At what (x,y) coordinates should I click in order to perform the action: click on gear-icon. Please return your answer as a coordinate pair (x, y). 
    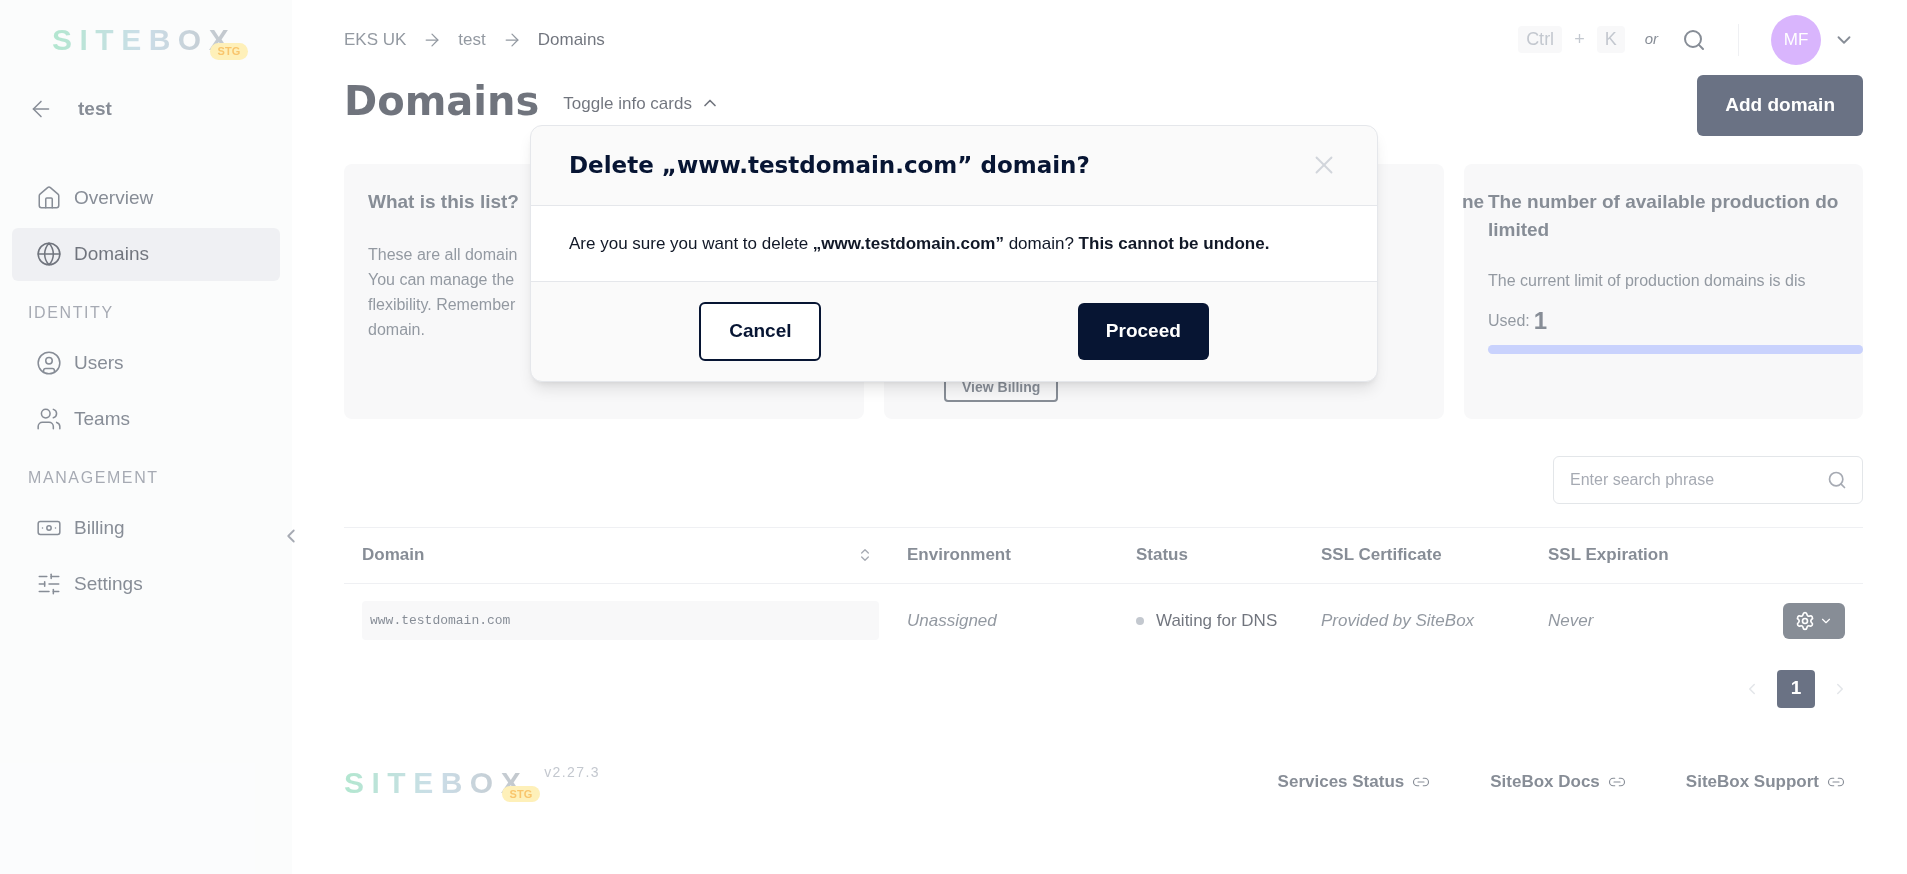
    Looking at the image, I should click on (1805, 620).